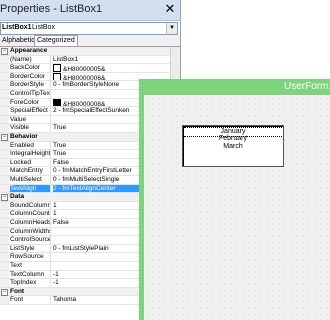 The width and height of the screenshot is (330, 320). I want to click on property-name: BorderColor, so click(30, 76).